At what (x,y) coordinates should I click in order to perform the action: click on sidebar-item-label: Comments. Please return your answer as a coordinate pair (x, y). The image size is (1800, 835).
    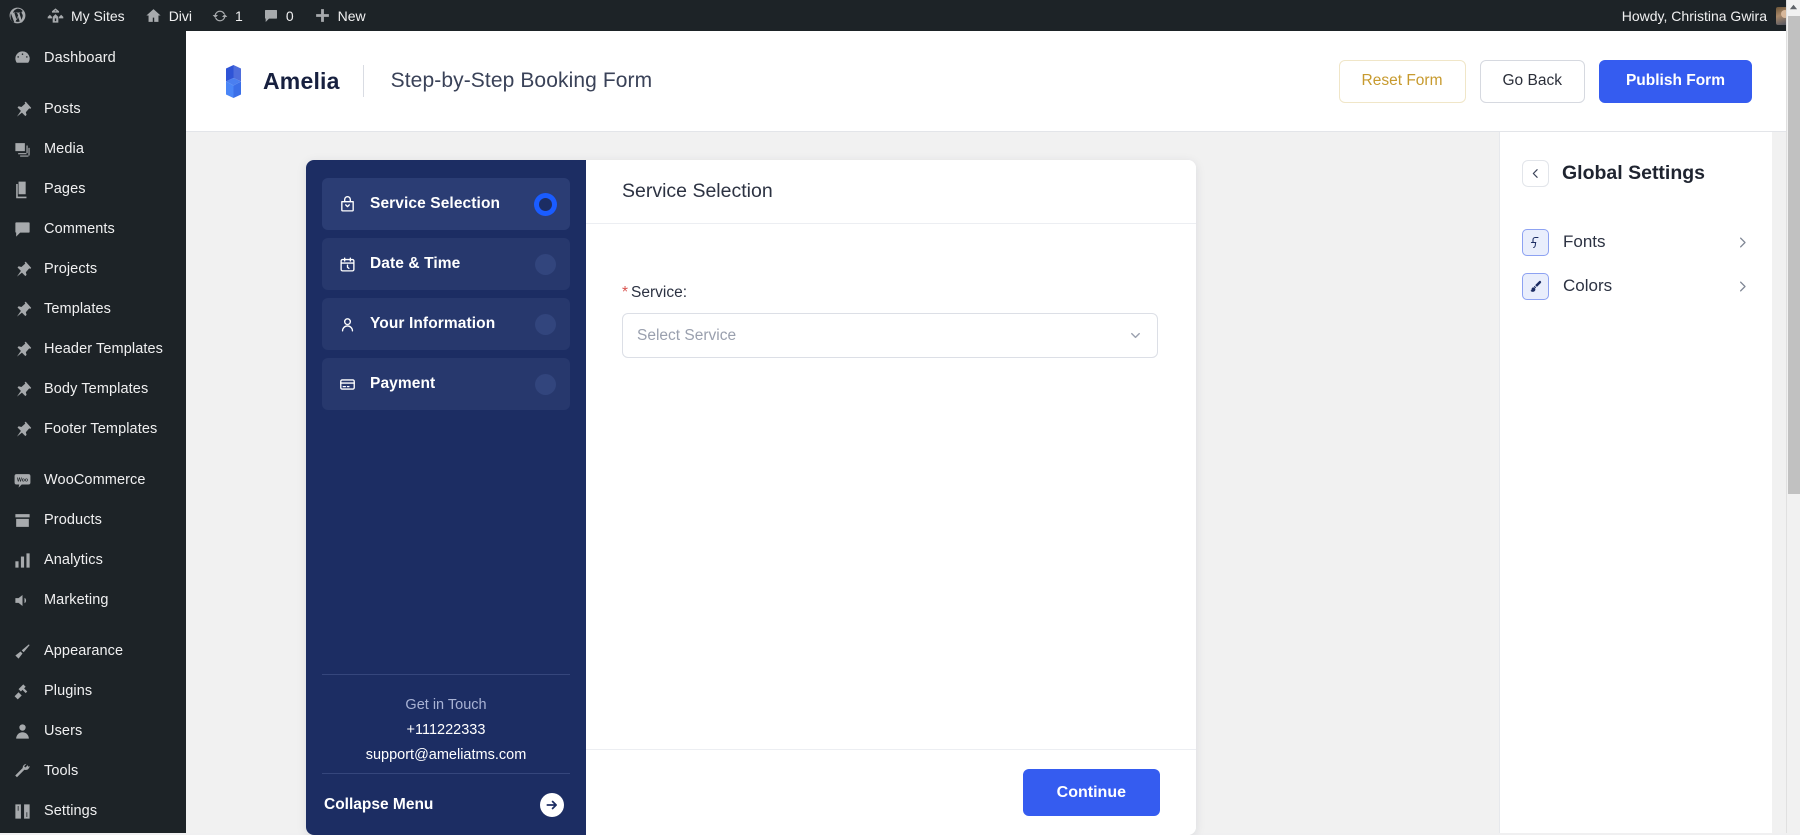
    Looking at the image, I should click on (79, 228).